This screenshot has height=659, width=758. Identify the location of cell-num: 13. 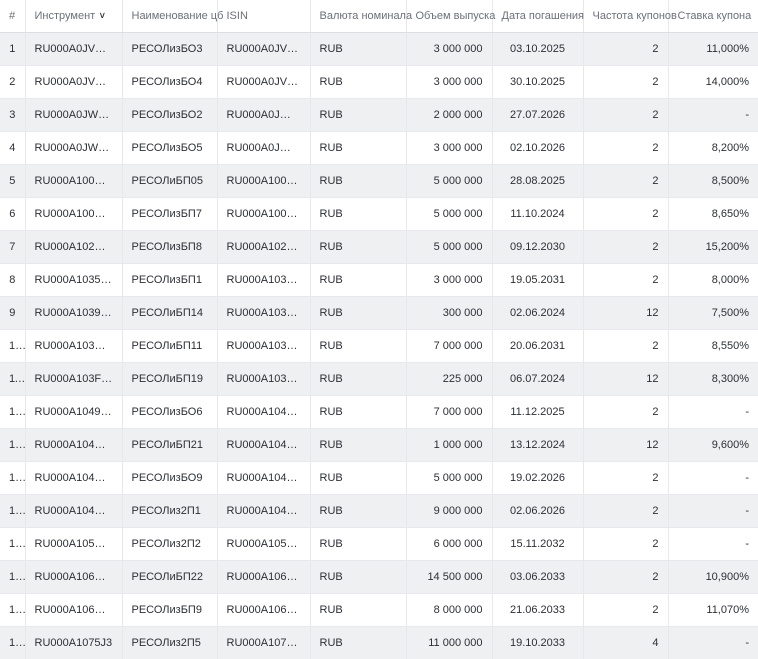
(13, 445).